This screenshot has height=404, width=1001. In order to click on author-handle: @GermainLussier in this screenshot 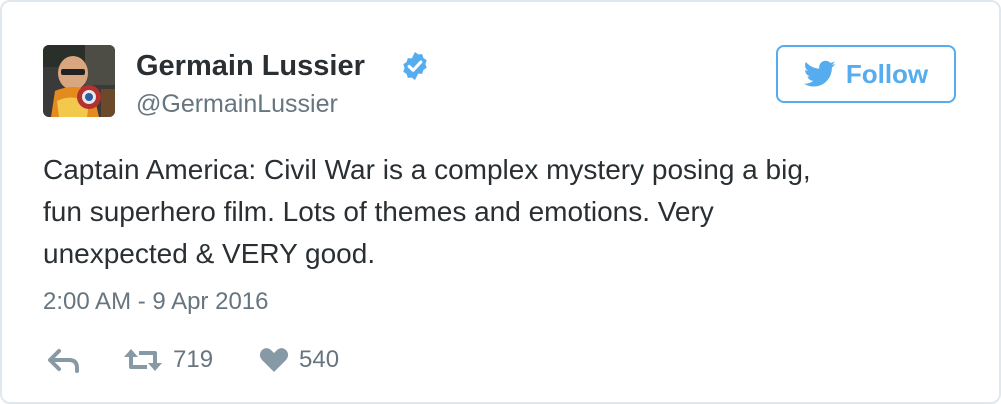, I will do `click(237, 104)`.